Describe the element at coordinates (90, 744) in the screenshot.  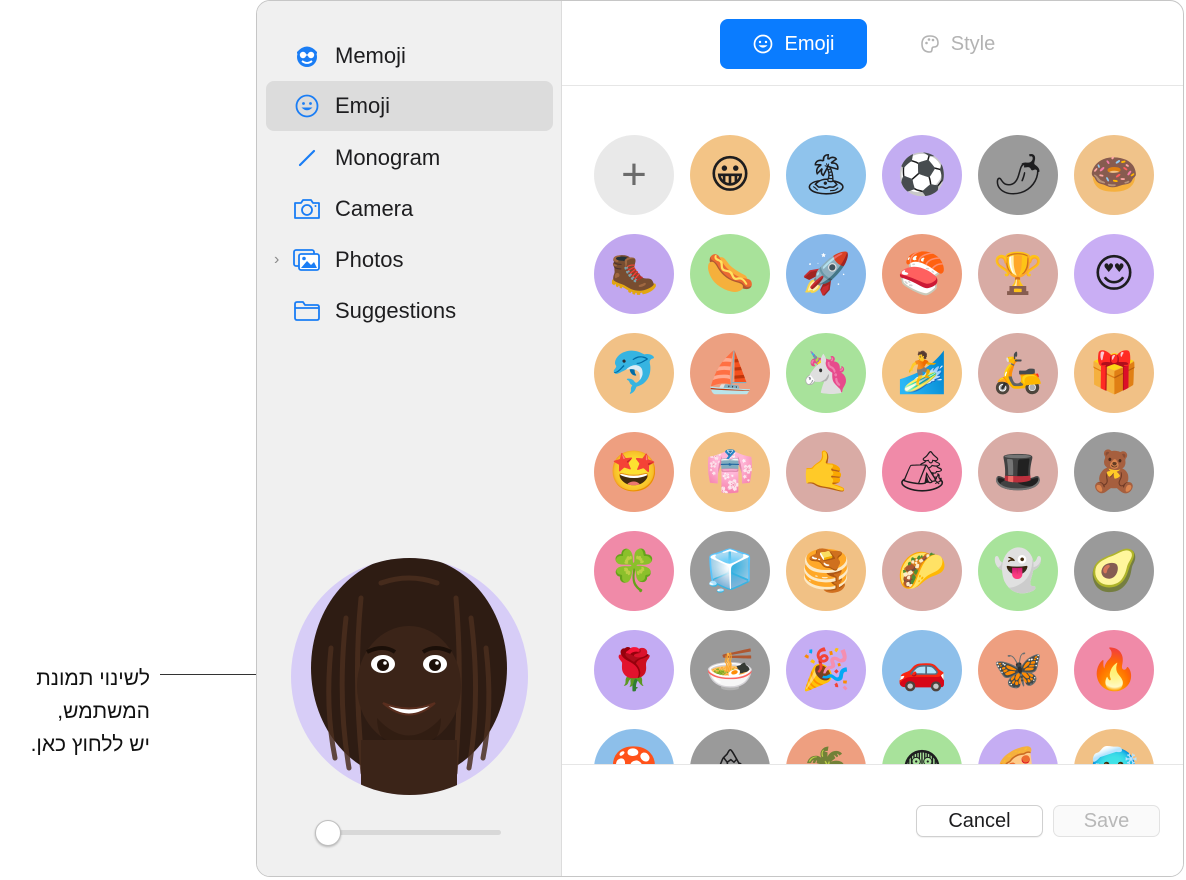
I see `callout-line-3: יש ללחוץ כאן.` at that location.